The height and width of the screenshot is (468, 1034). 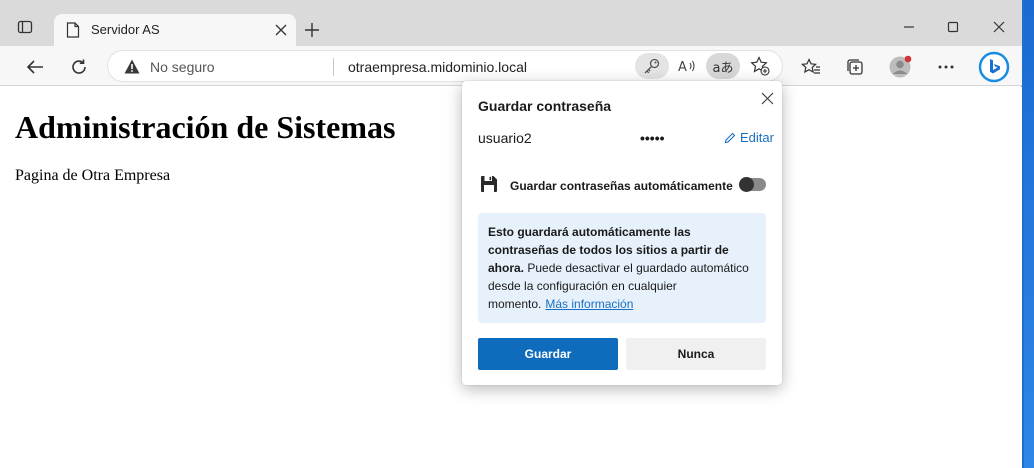 I want to click on more-info-link: Más información, so click(x=589, y=304).